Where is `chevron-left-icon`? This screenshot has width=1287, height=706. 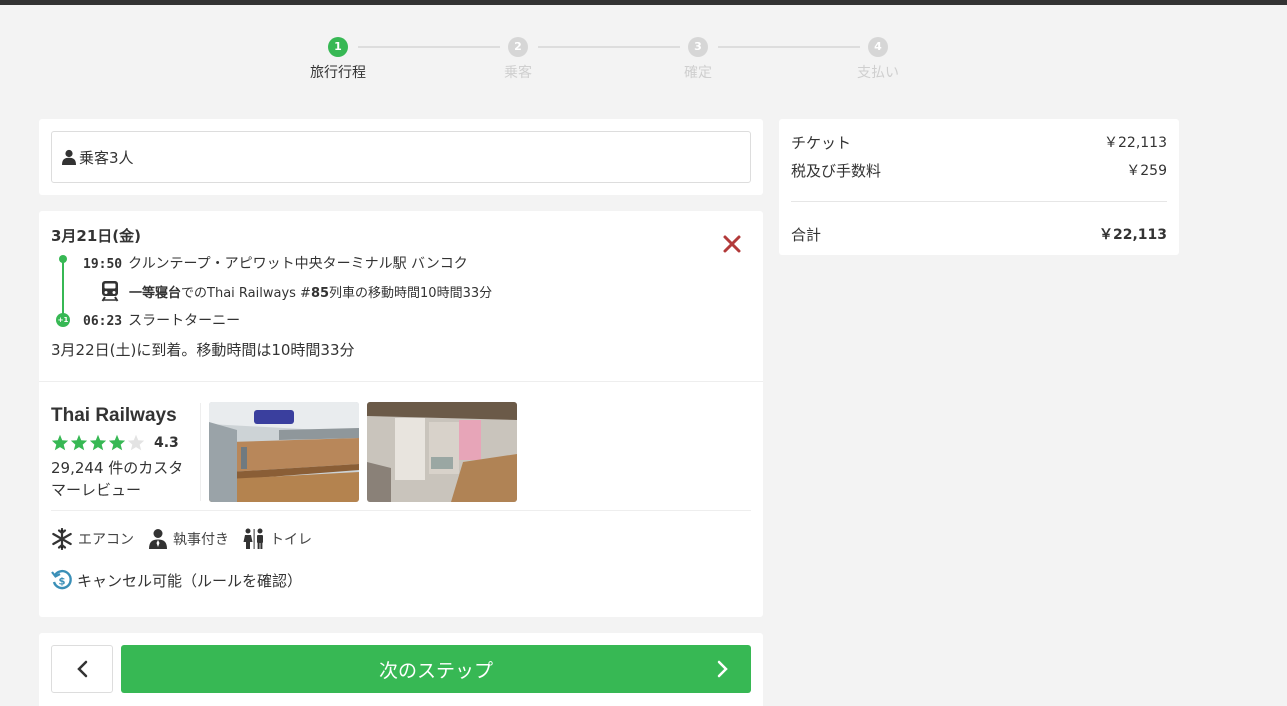
chevron-left-icon is located at coordinates (82, 669).